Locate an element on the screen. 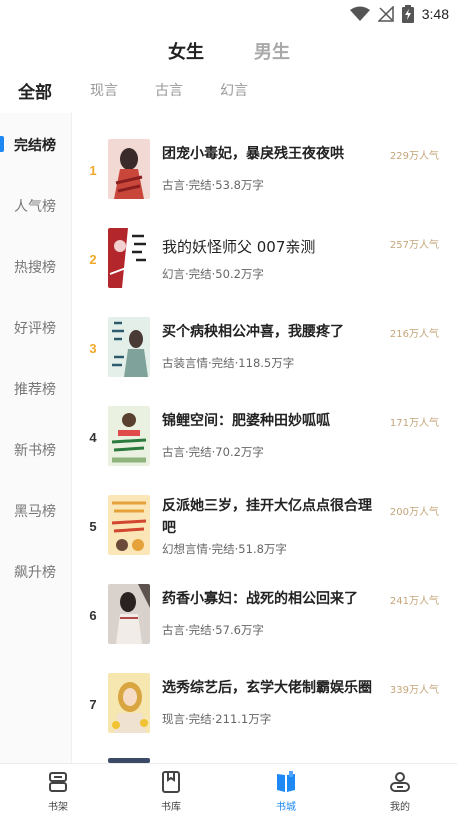 This screenshot has width=457, height=814. book-title: 团宠小毒妃，暴戾残王夜夜哄 is located at coordinates (253, 154).